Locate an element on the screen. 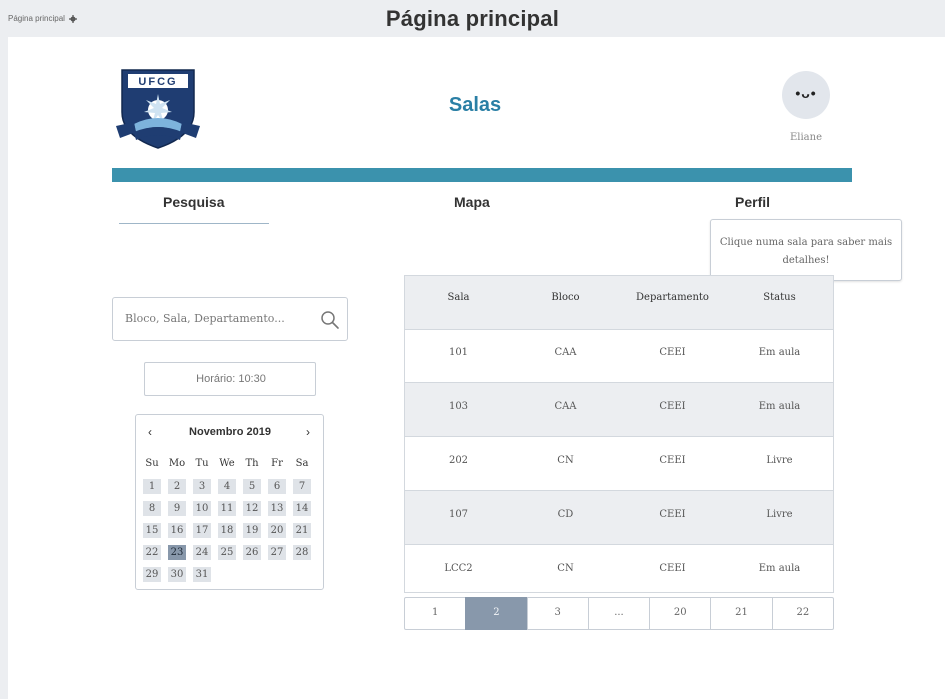  time-selector: Horário: 10:30 is located at coordinates (230, 379).